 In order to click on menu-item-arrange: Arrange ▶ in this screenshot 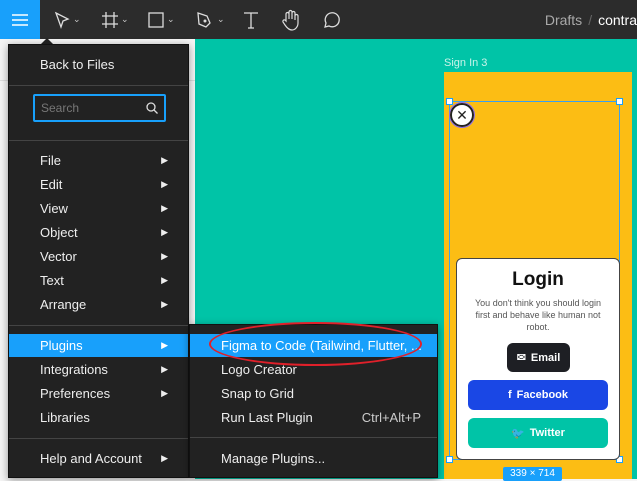, I will do `click(98, 304)`.